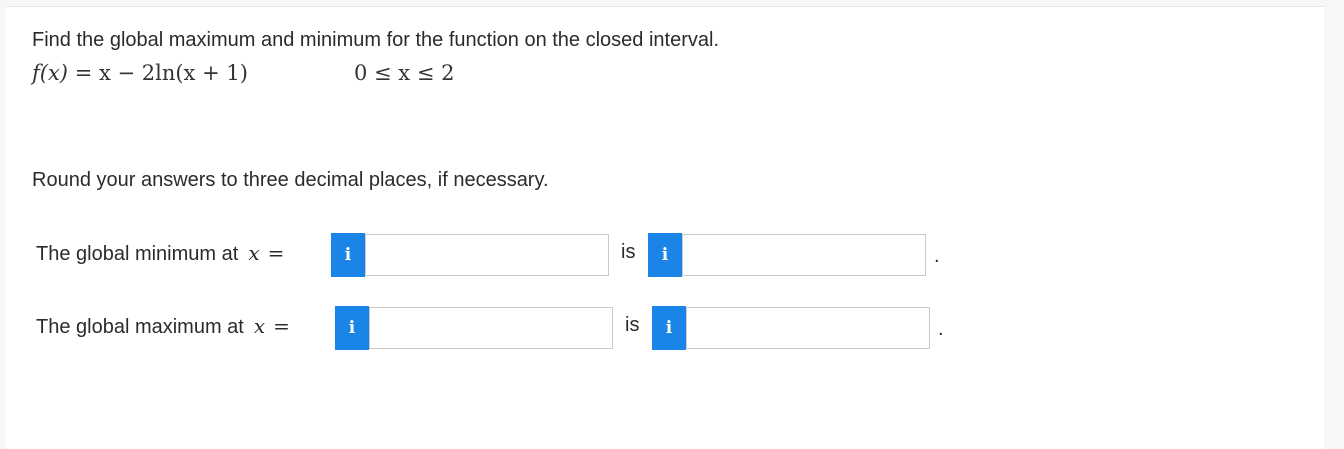 This screenshot has height=449, width=1344. What do you see at coordinates (808, 328) in the screenshot?
I see `max-y-input` at bounding box center [808, 328].